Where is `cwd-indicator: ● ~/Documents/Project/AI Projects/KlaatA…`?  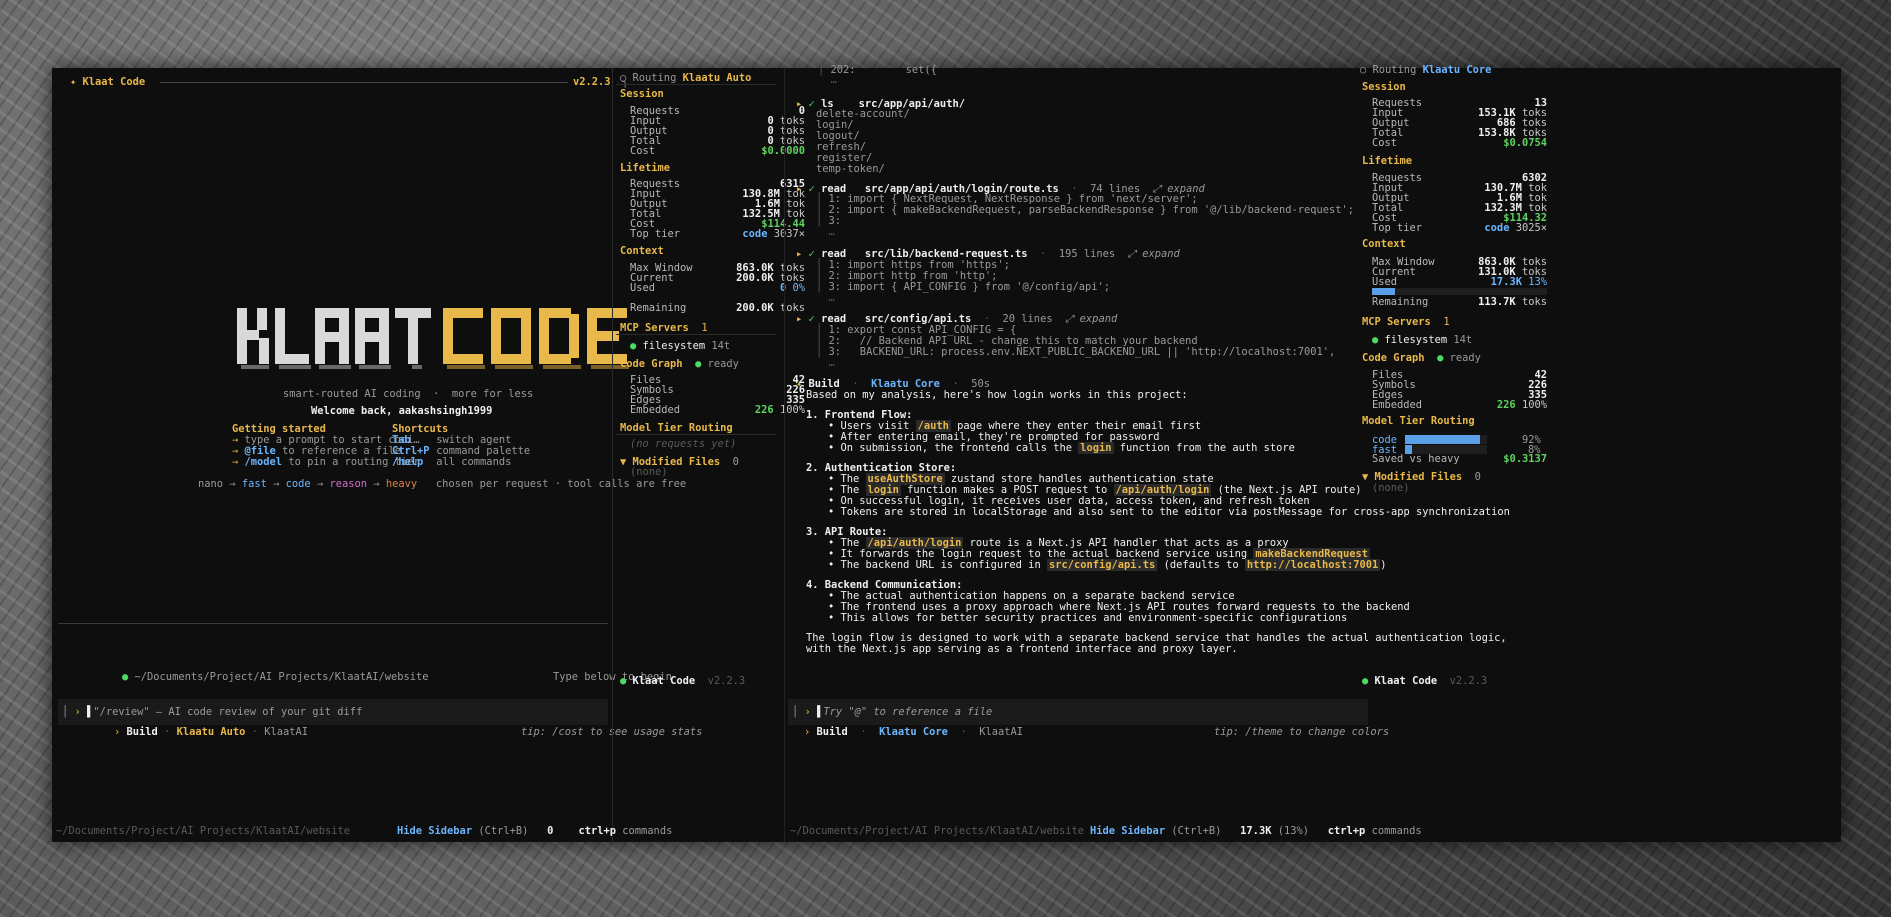
cwd-indicator: ● ~/Documents/Project/AI Projects/KlaatA… is located at coordinates (275, 677).